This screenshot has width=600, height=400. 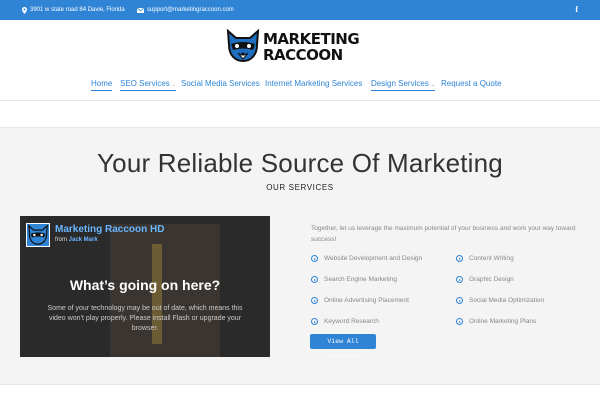 I want to click on service-item: Search Engine Marketing, so click(x=354, y=279).